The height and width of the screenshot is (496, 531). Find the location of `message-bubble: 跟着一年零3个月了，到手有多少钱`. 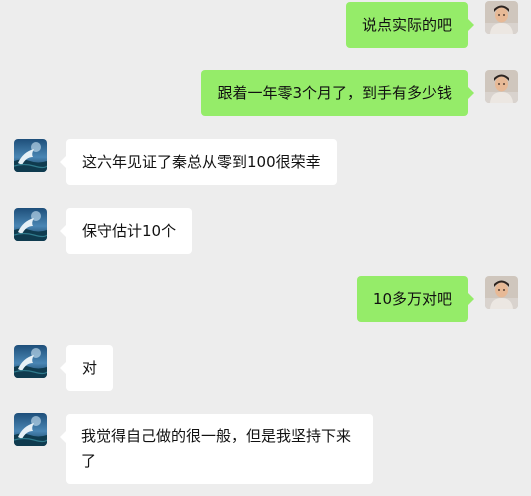

message-bubble: 跟着一年零3个月了，到手有多少钱 is located at coordinates (337, 93).